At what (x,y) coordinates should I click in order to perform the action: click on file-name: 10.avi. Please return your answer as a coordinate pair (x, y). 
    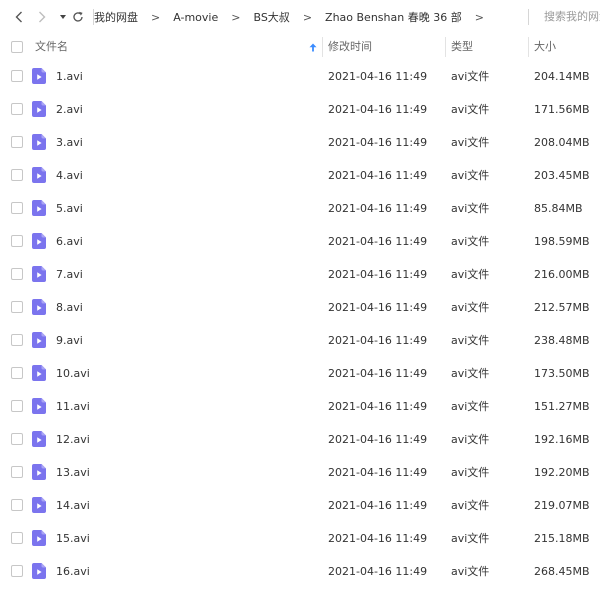
    Looking at the image, I should click on (73, 373).